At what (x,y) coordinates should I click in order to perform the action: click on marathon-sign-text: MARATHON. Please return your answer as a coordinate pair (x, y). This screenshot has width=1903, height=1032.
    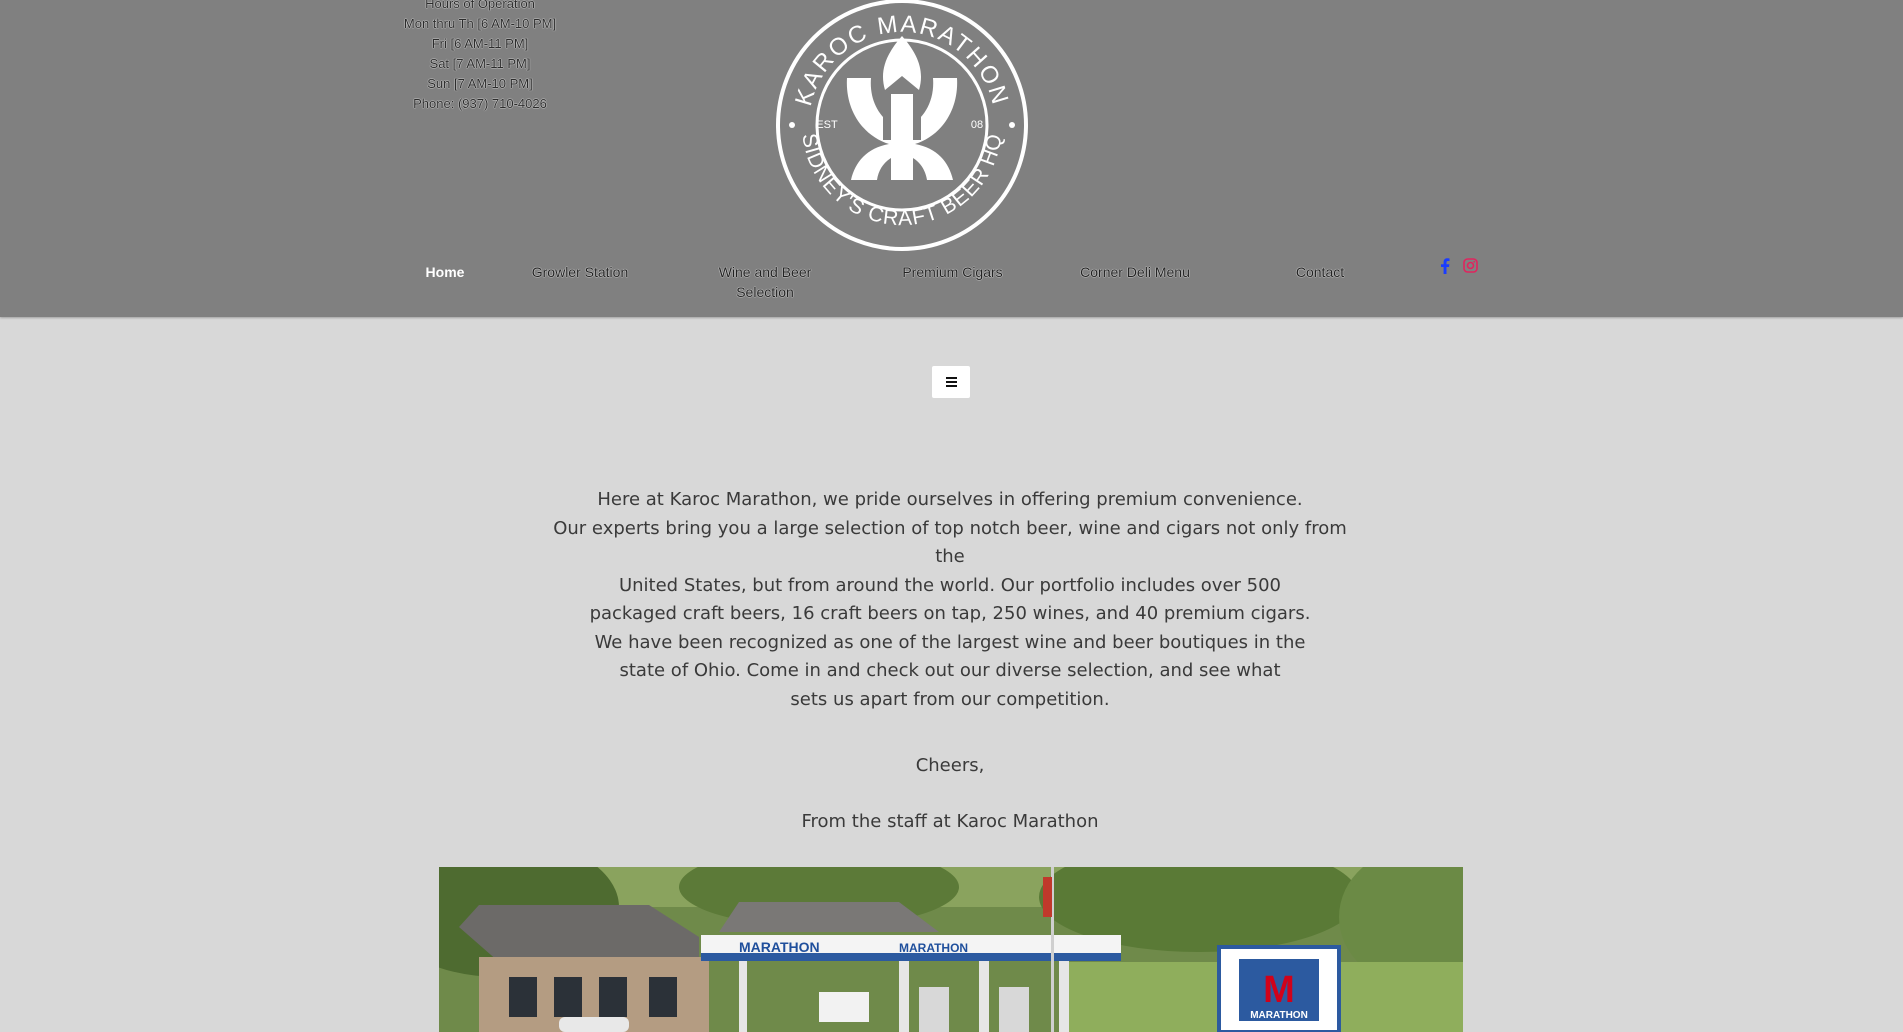
    Looking at the image, I should click on (1279, 1015).